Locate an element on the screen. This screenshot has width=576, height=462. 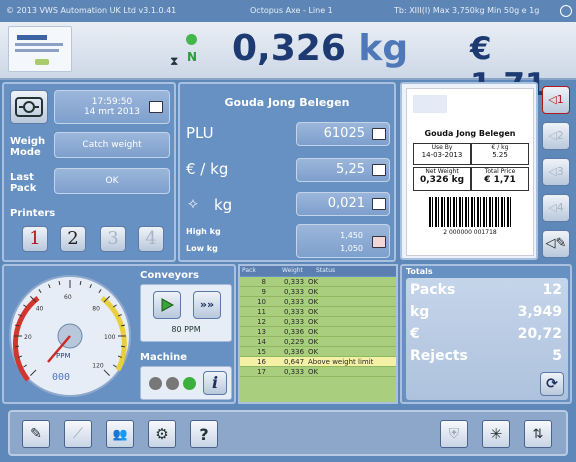
tare-set-icon is located at coordinates (379, 204).